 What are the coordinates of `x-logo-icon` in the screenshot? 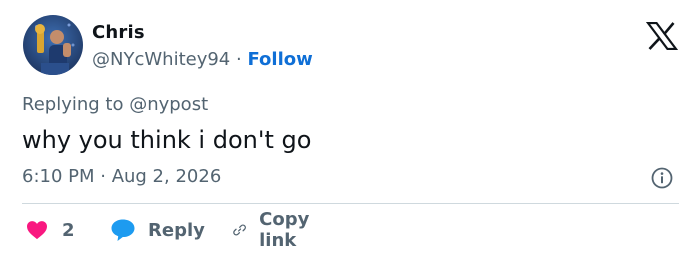 It's located at (662, 36).